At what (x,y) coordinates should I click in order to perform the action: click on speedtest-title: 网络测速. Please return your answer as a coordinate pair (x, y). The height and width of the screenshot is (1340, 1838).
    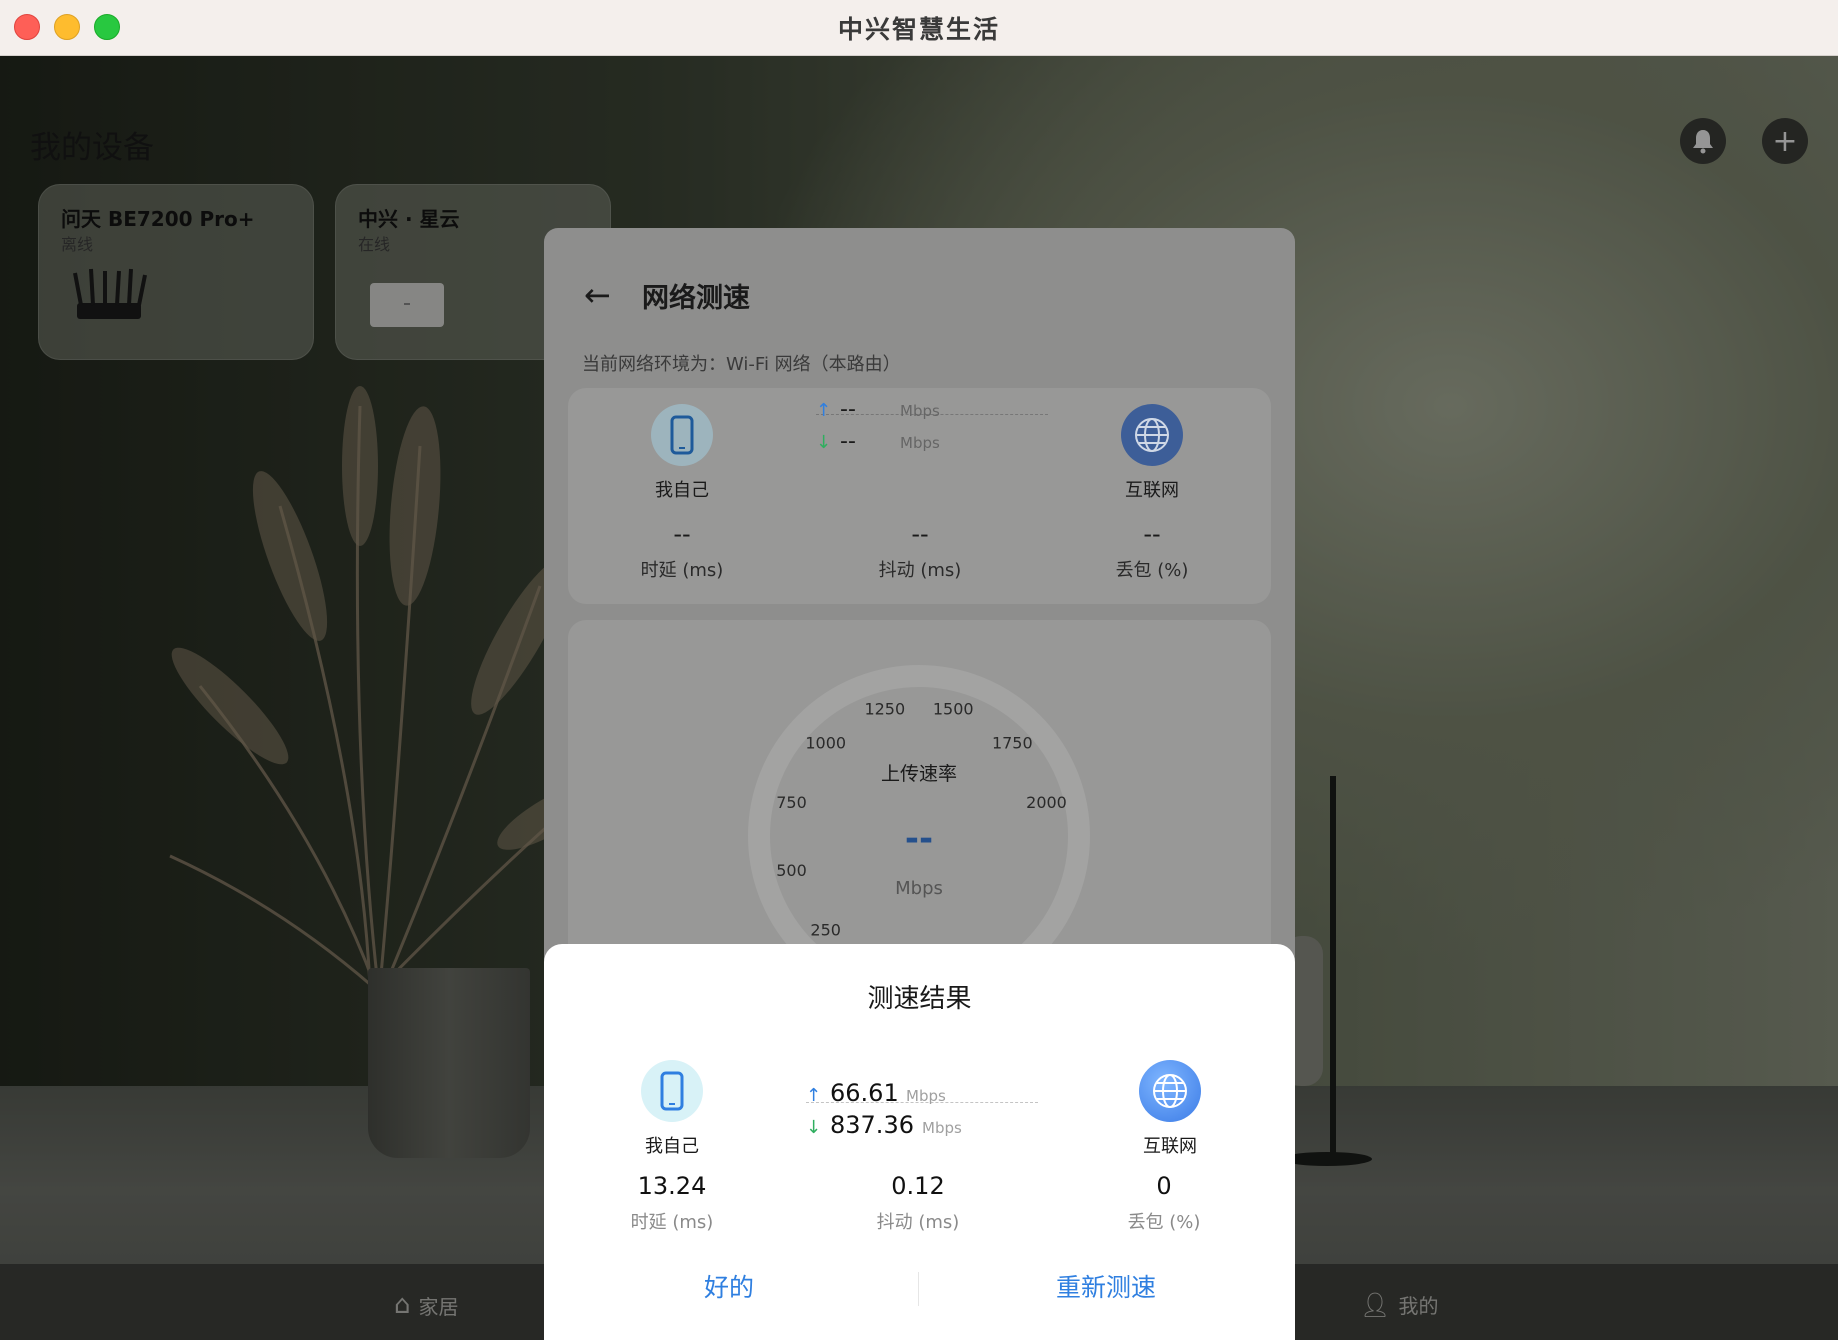
    Looking at the image, I should click on (696, 298).